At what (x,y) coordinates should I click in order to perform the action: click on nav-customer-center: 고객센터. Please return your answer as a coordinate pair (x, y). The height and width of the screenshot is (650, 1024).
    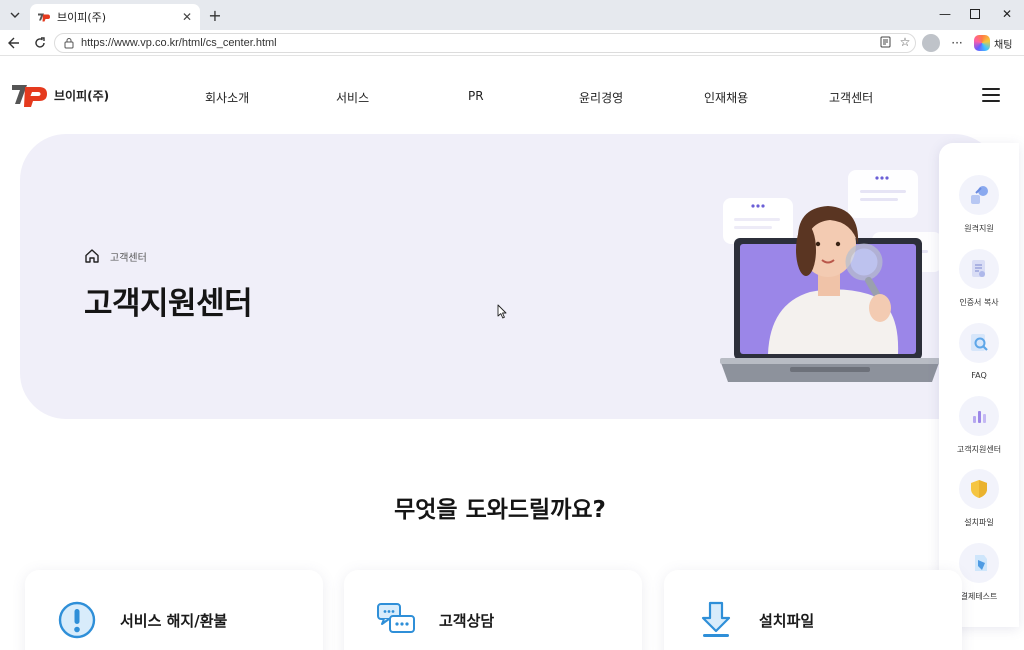
    Looking at the image, I should click on (851, 97).